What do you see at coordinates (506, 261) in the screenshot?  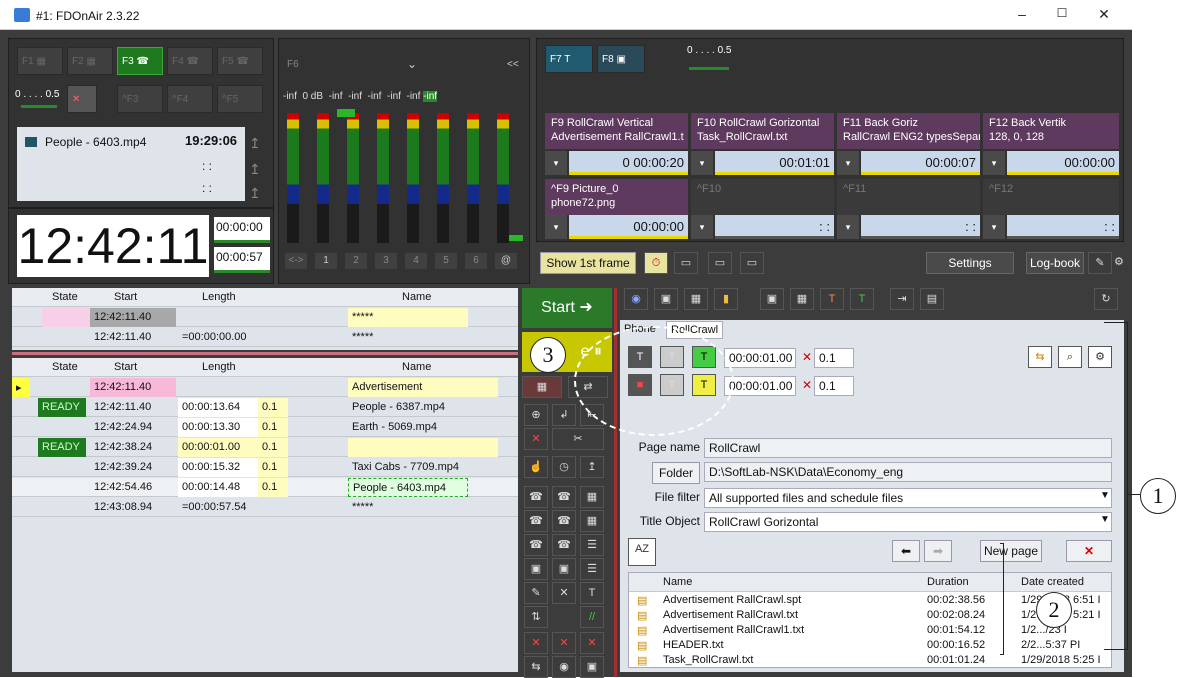 I see `at-button: @` at bounding box center [506, 261].